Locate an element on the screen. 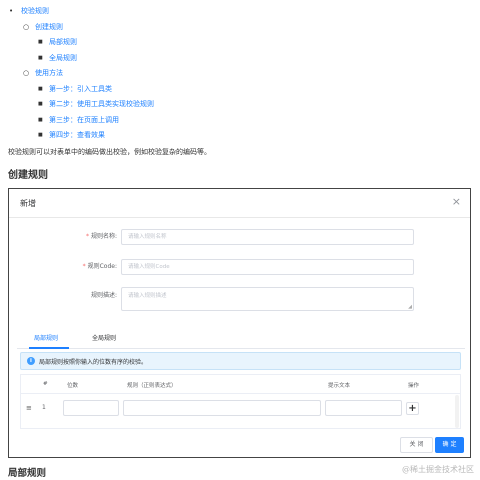  toc-item-global-rule: ■ 全局规则 is located at coordinates (243, 59).